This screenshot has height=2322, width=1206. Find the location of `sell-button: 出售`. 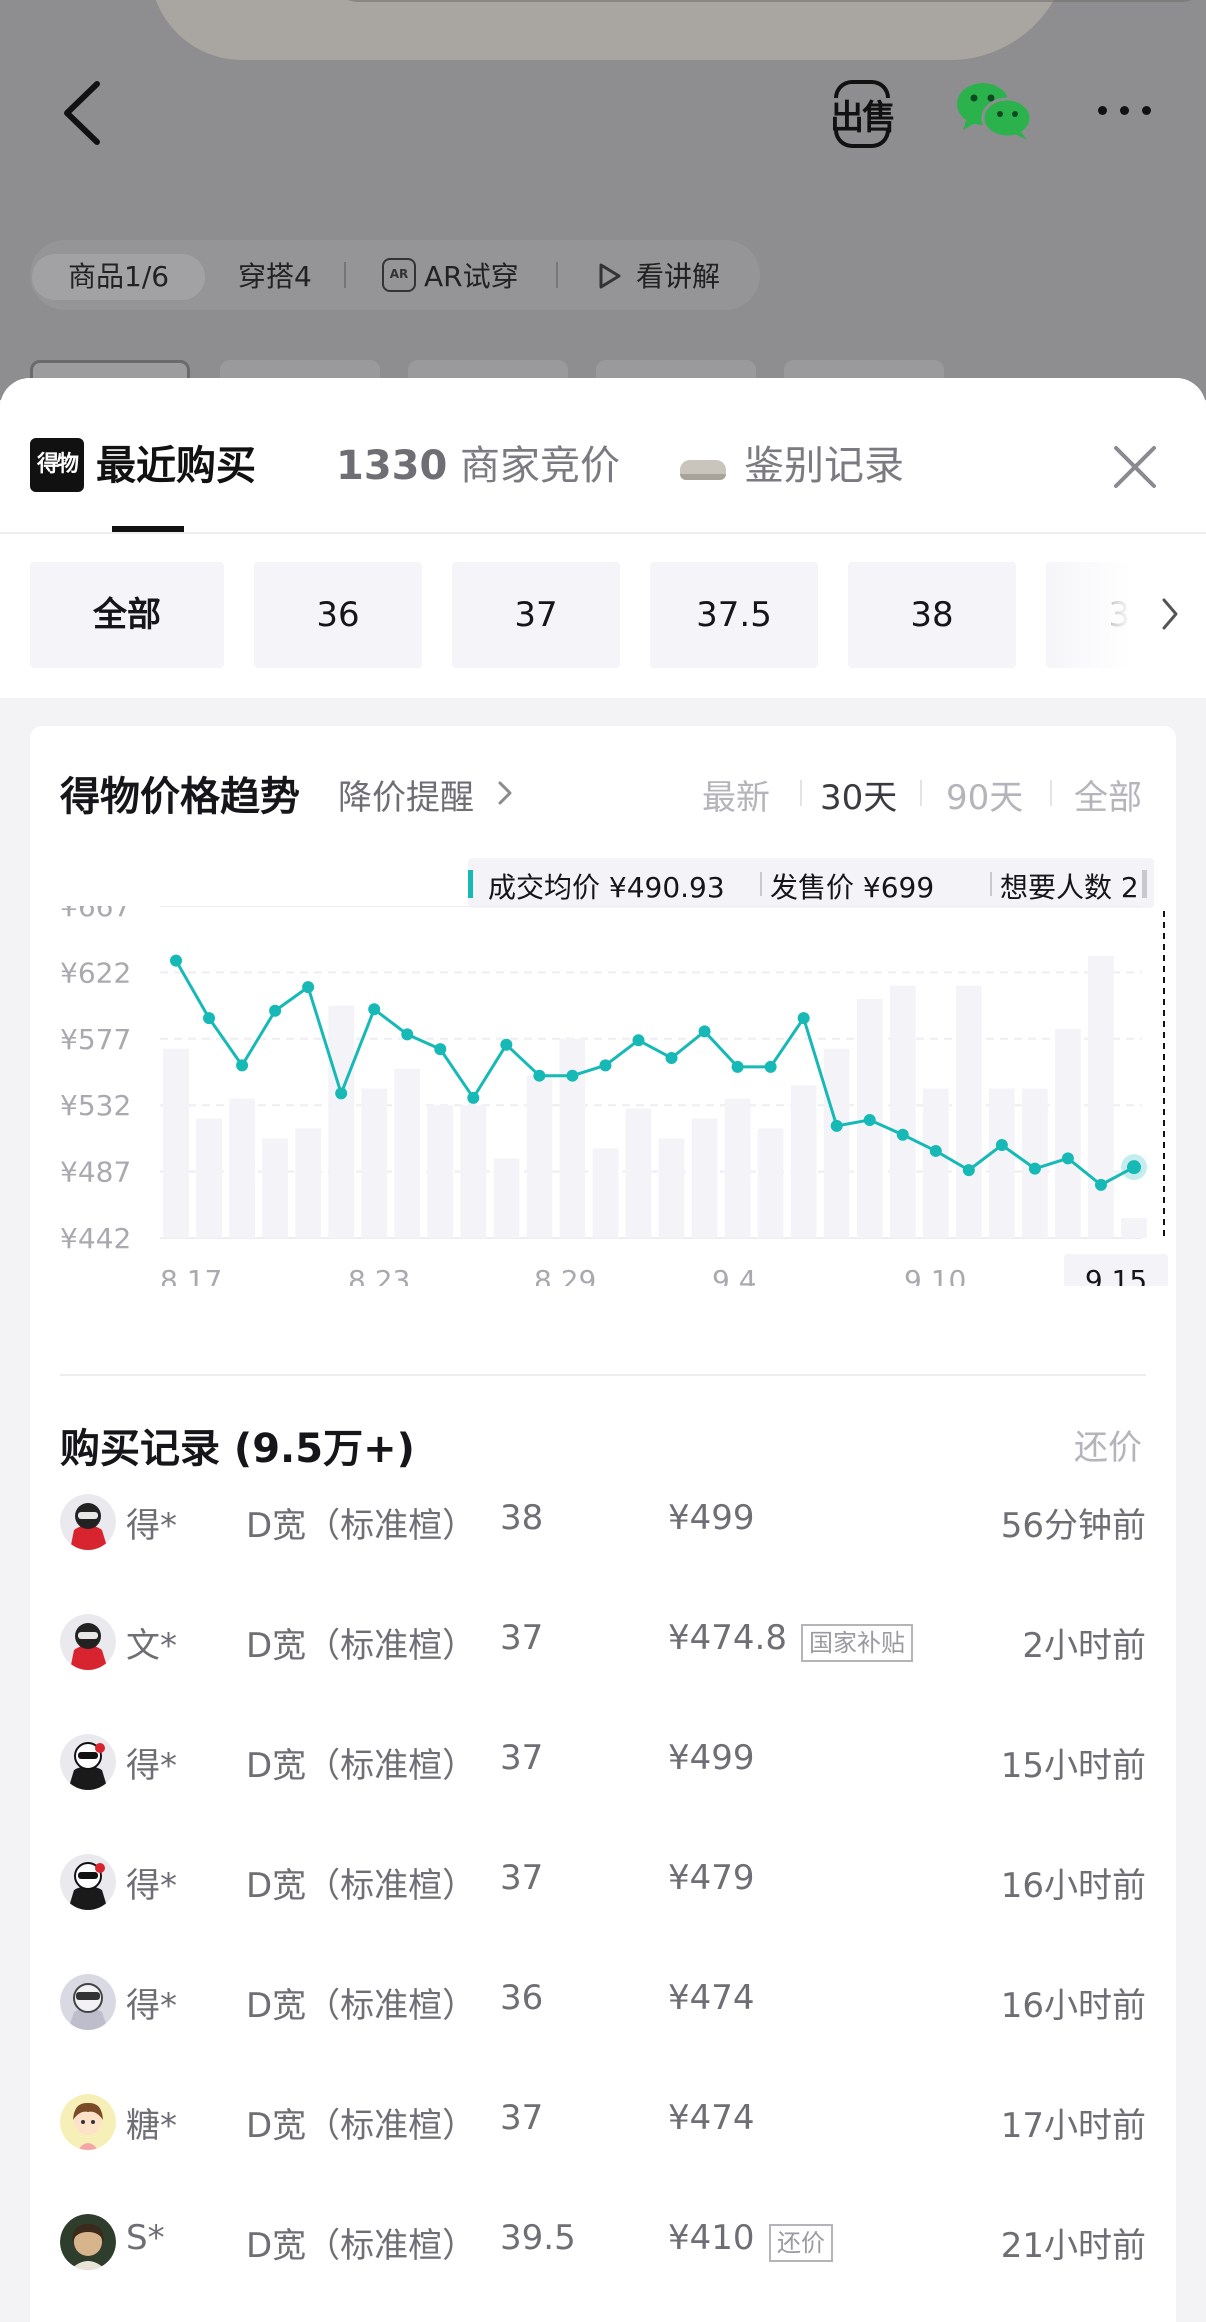

sell-button: 出售 is located at coordinates (863, 114).